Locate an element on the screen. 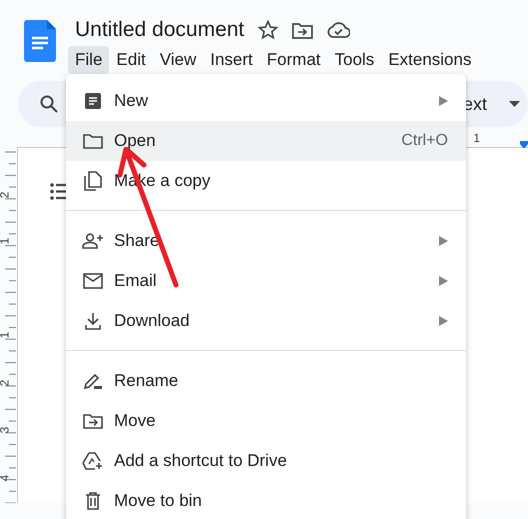  ruler-number: 4 is located at coordinates (5, 478).